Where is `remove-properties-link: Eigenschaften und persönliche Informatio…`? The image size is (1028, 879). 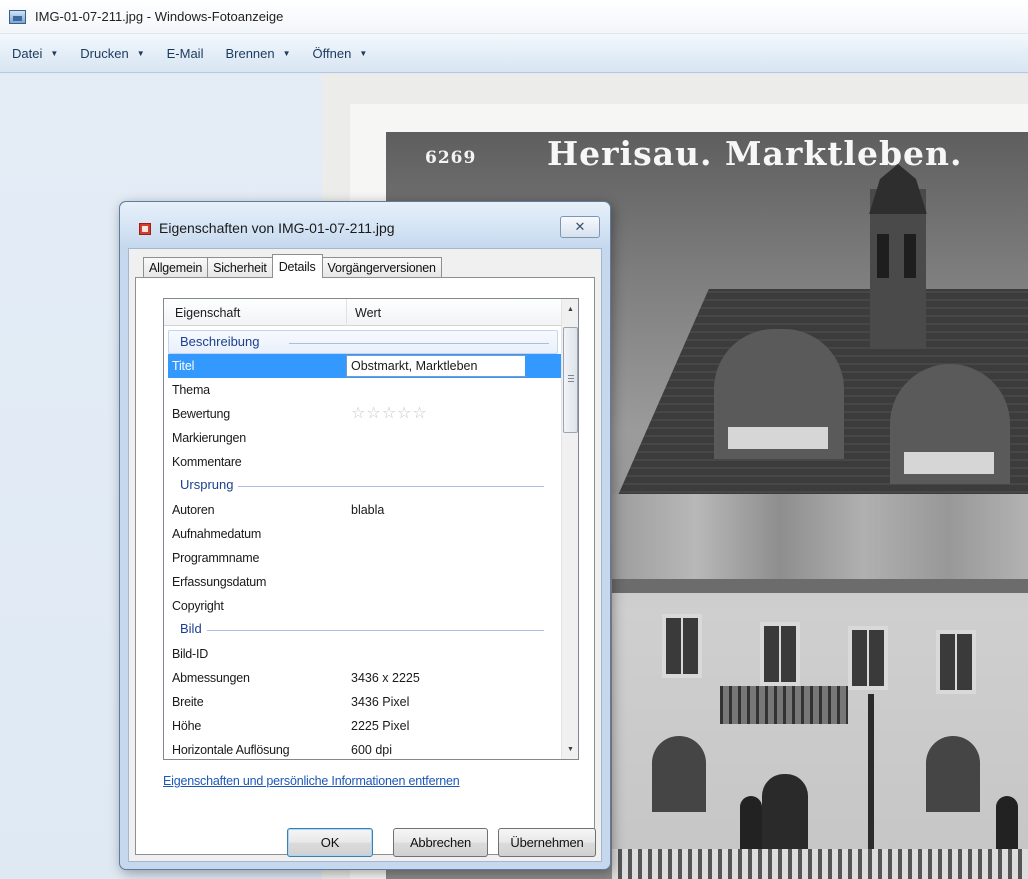
remove-properties-link: Eigenschaften und persönliche Informatio… is located at coordinates (311, 781).